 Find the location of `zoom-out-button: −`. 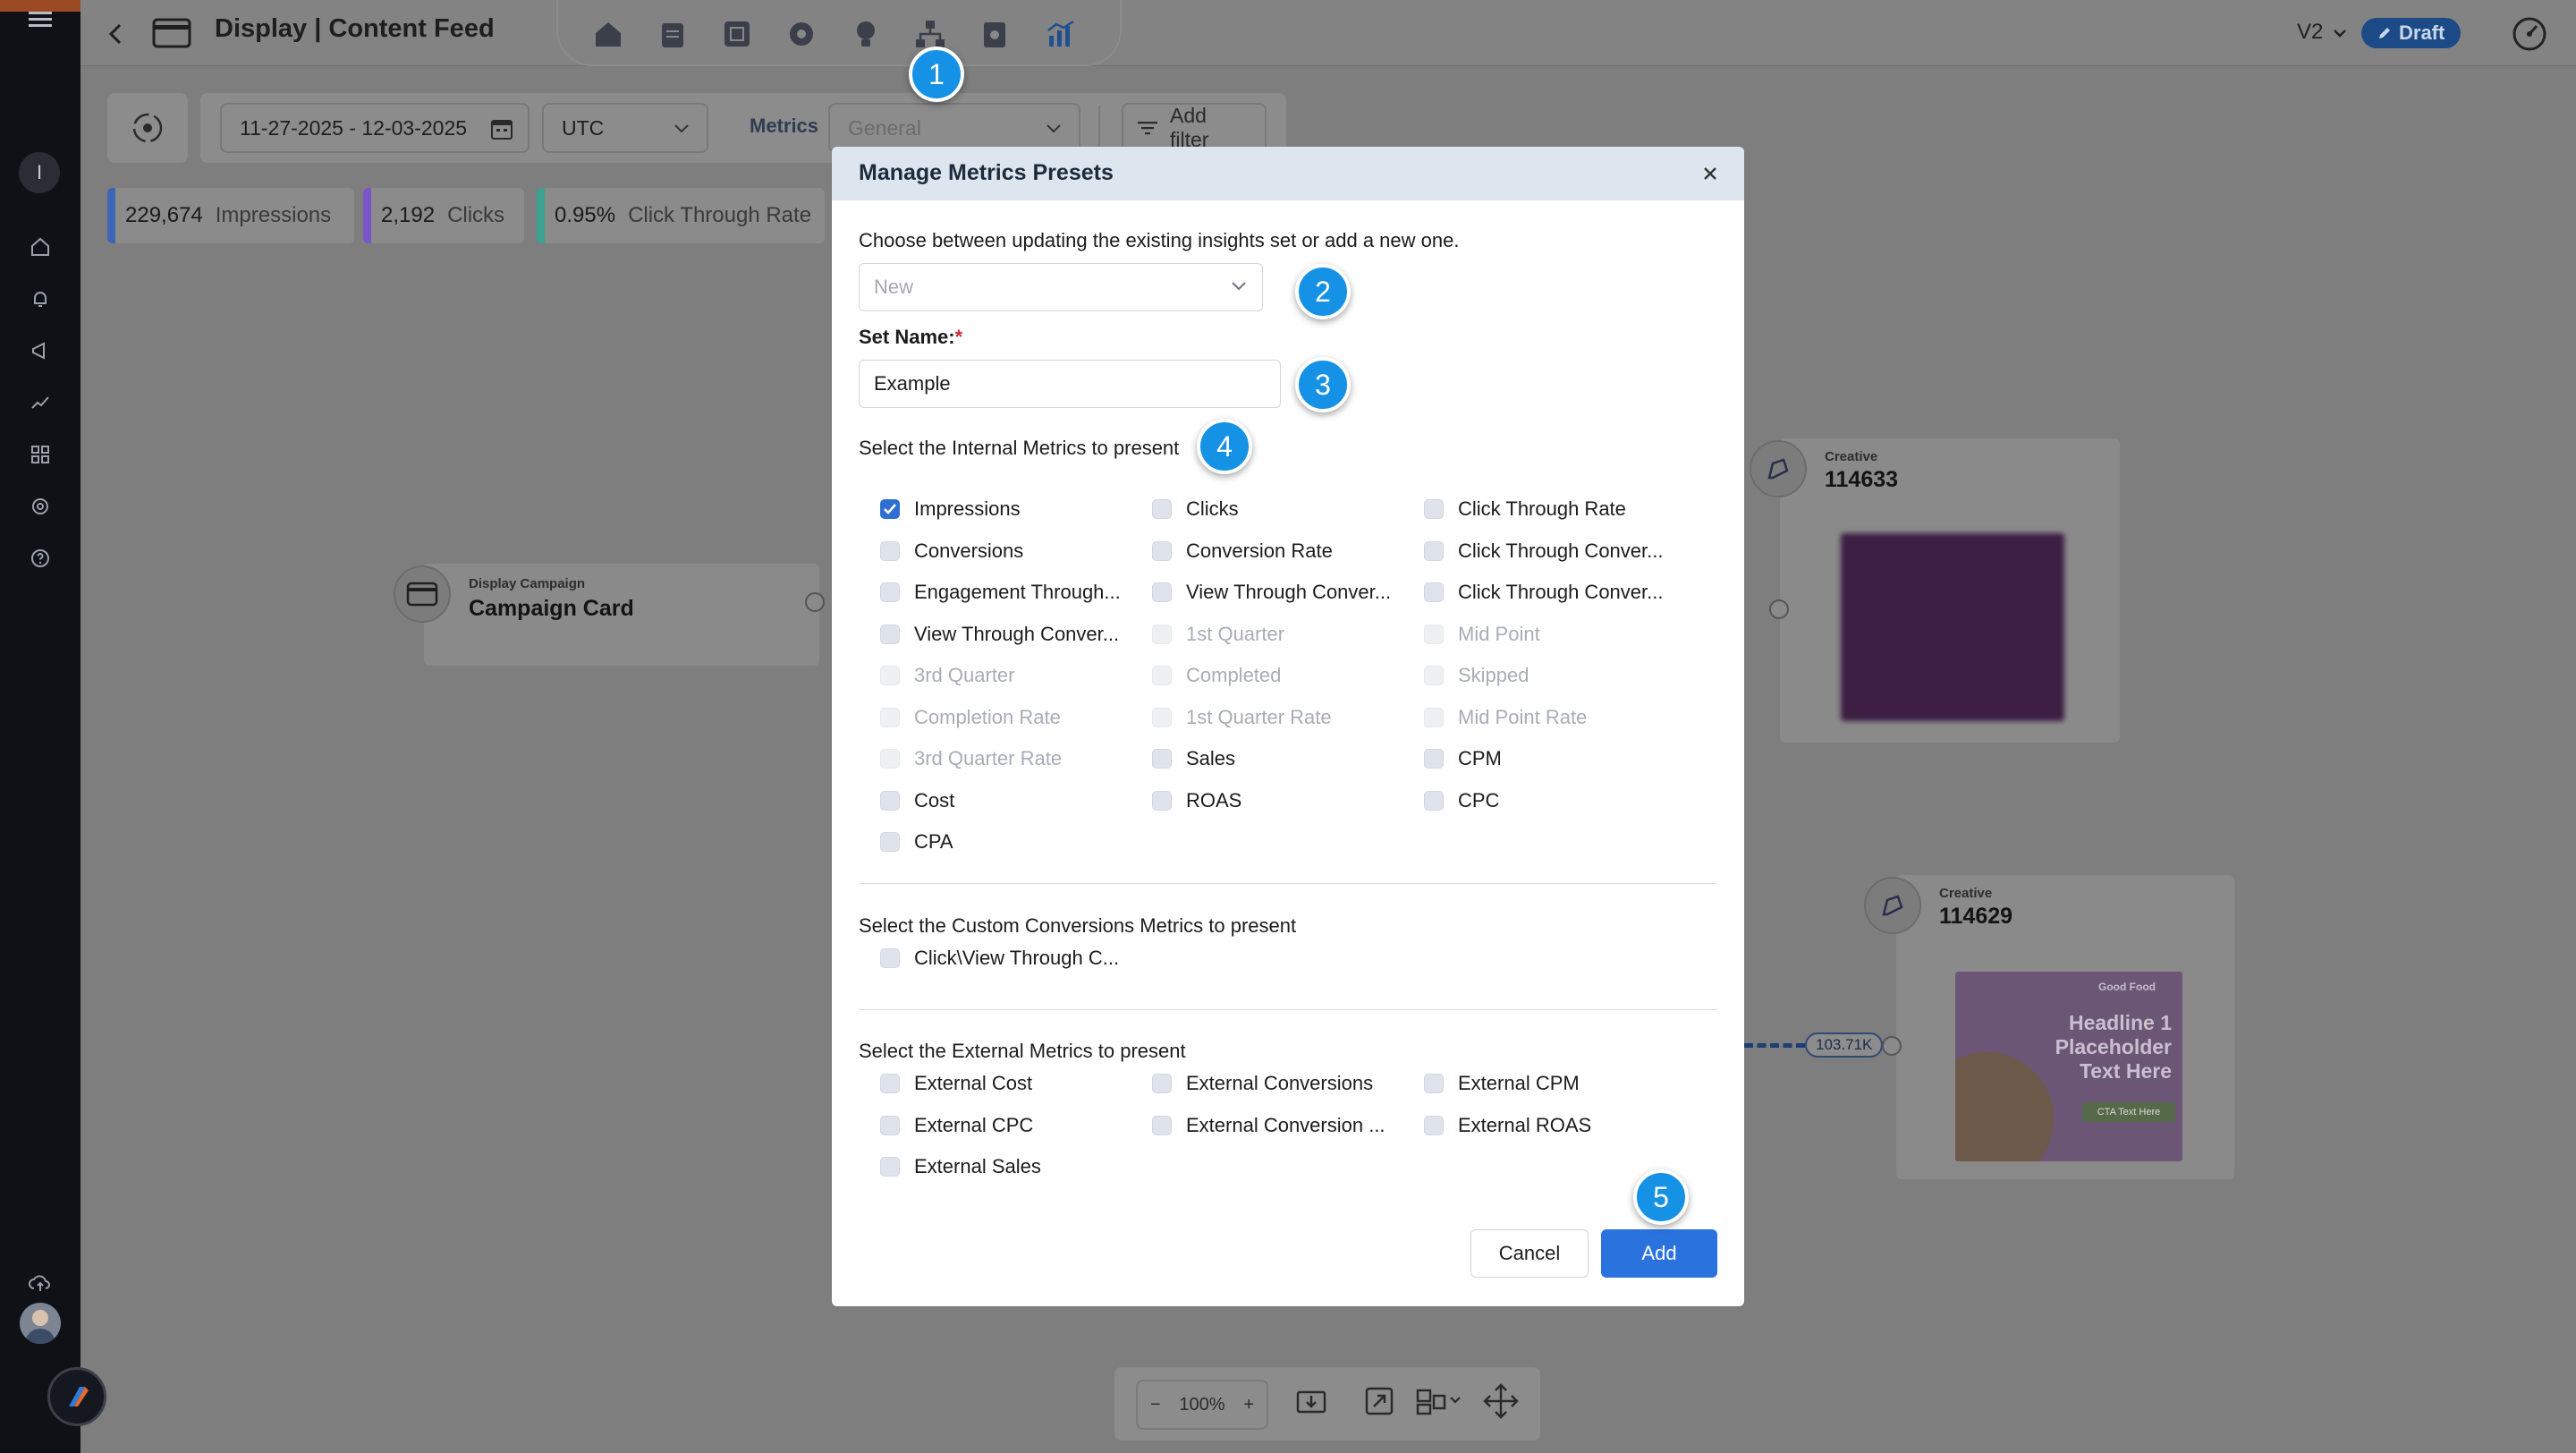

zoom-out-button: − is located at coordinates (1155, 1405).